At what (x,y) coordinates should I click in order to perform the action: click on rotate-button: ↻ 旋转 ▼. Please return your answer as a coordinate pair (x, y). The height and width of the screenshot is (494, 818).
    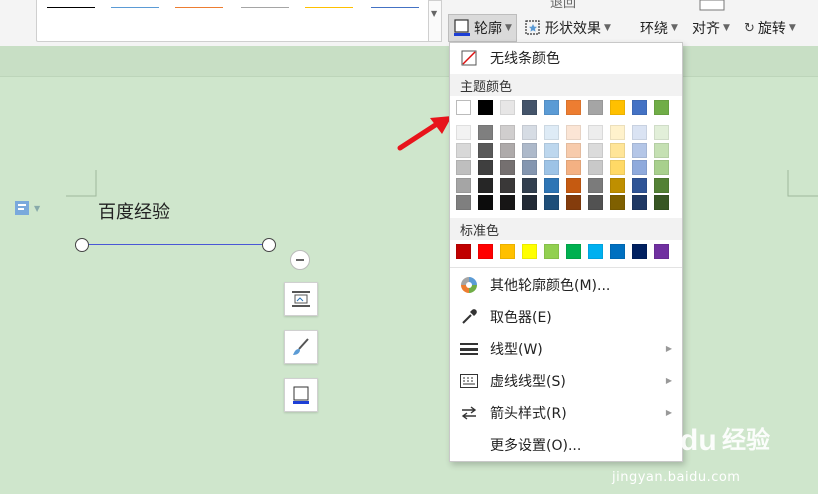
    Looking at the image, I should click on (770, 28).